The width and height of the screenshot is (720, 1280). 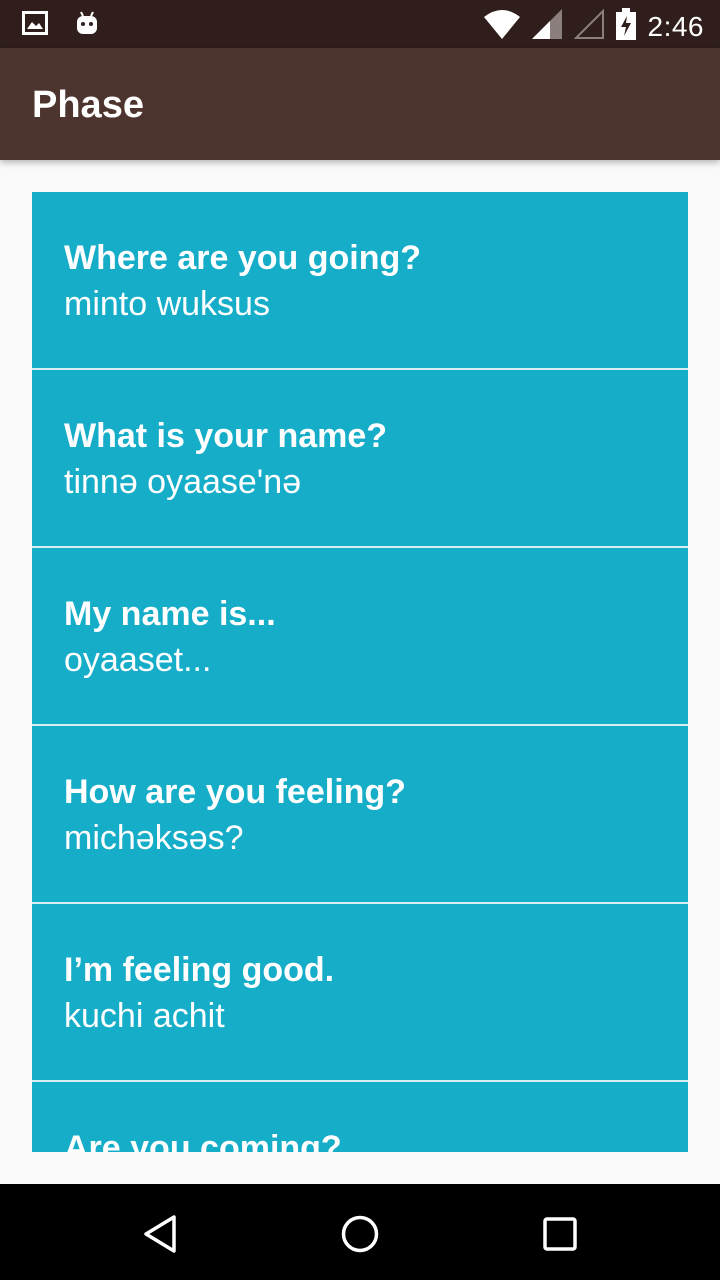 I want to click on wifi-icon, so click(x=501, y=26).